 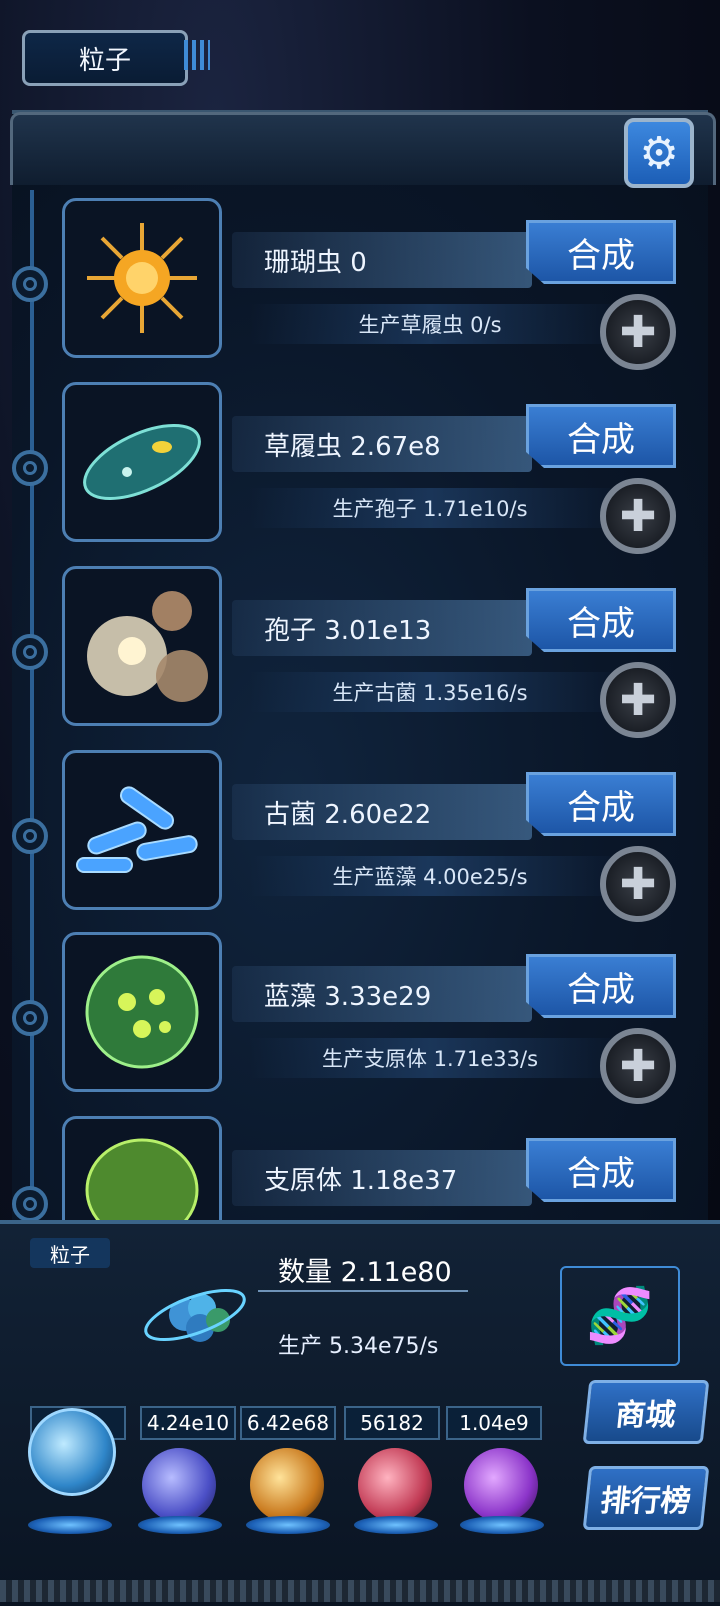 What do you see at coordinates (105, 58) in the screenshot?
I see `tab-particles: 粒子` at bounding box center [105, 58].